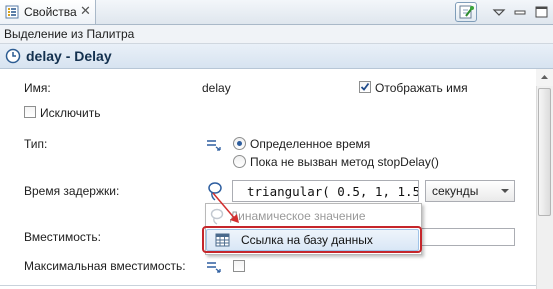  I want to click on menu-item-label: Динамическое значение, so click(298, 216).